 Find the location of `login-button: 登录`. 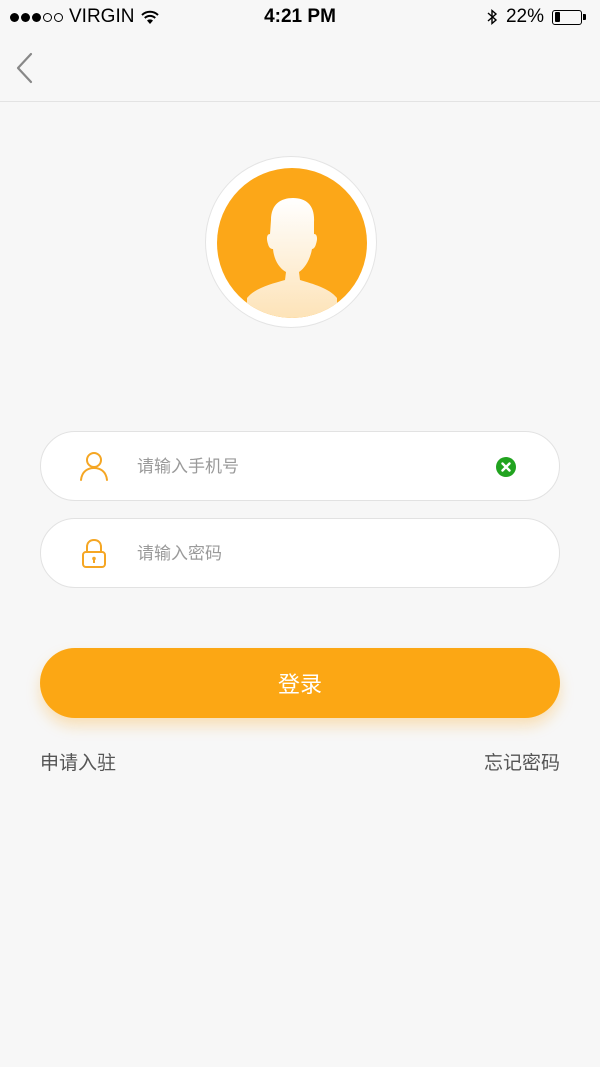

login-button: 登录 is located at coordinates (300, 683).